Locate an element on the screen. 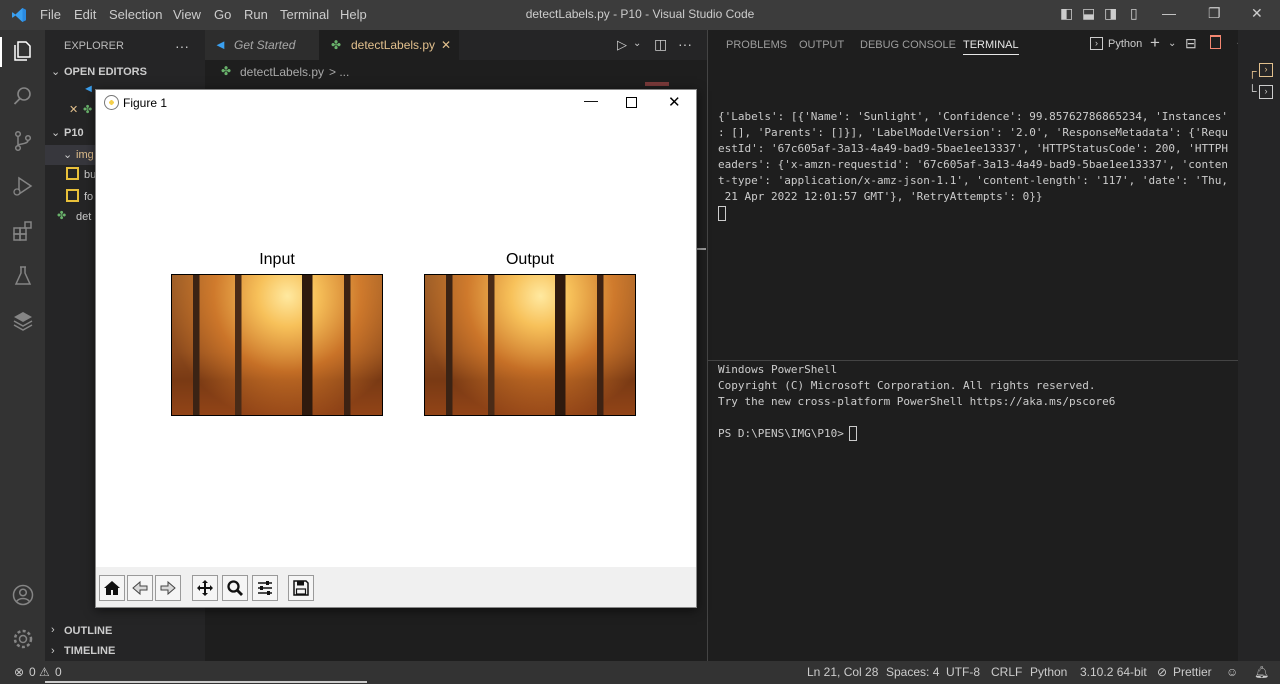  customize-layout-icon: ▯ is located at coordinates (1134, 13).